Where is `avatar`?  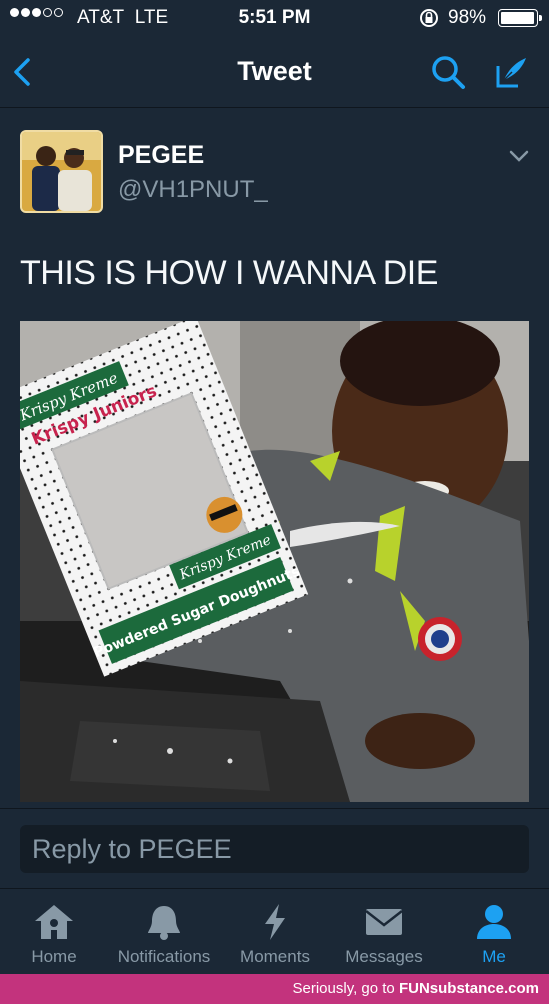 avatar is located at coordinates (61, 171).